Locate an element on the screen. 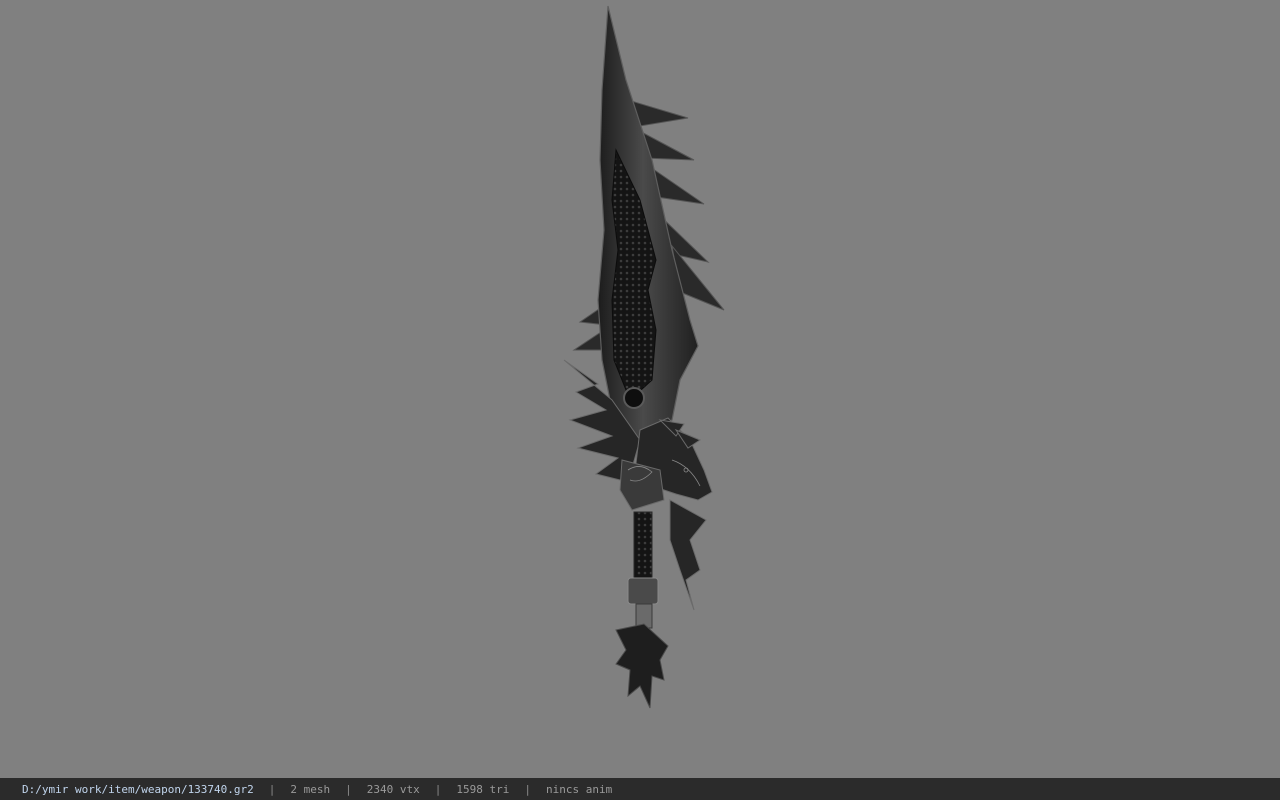  mesh-count: 2 mesh is located at coordinates (310, 789).